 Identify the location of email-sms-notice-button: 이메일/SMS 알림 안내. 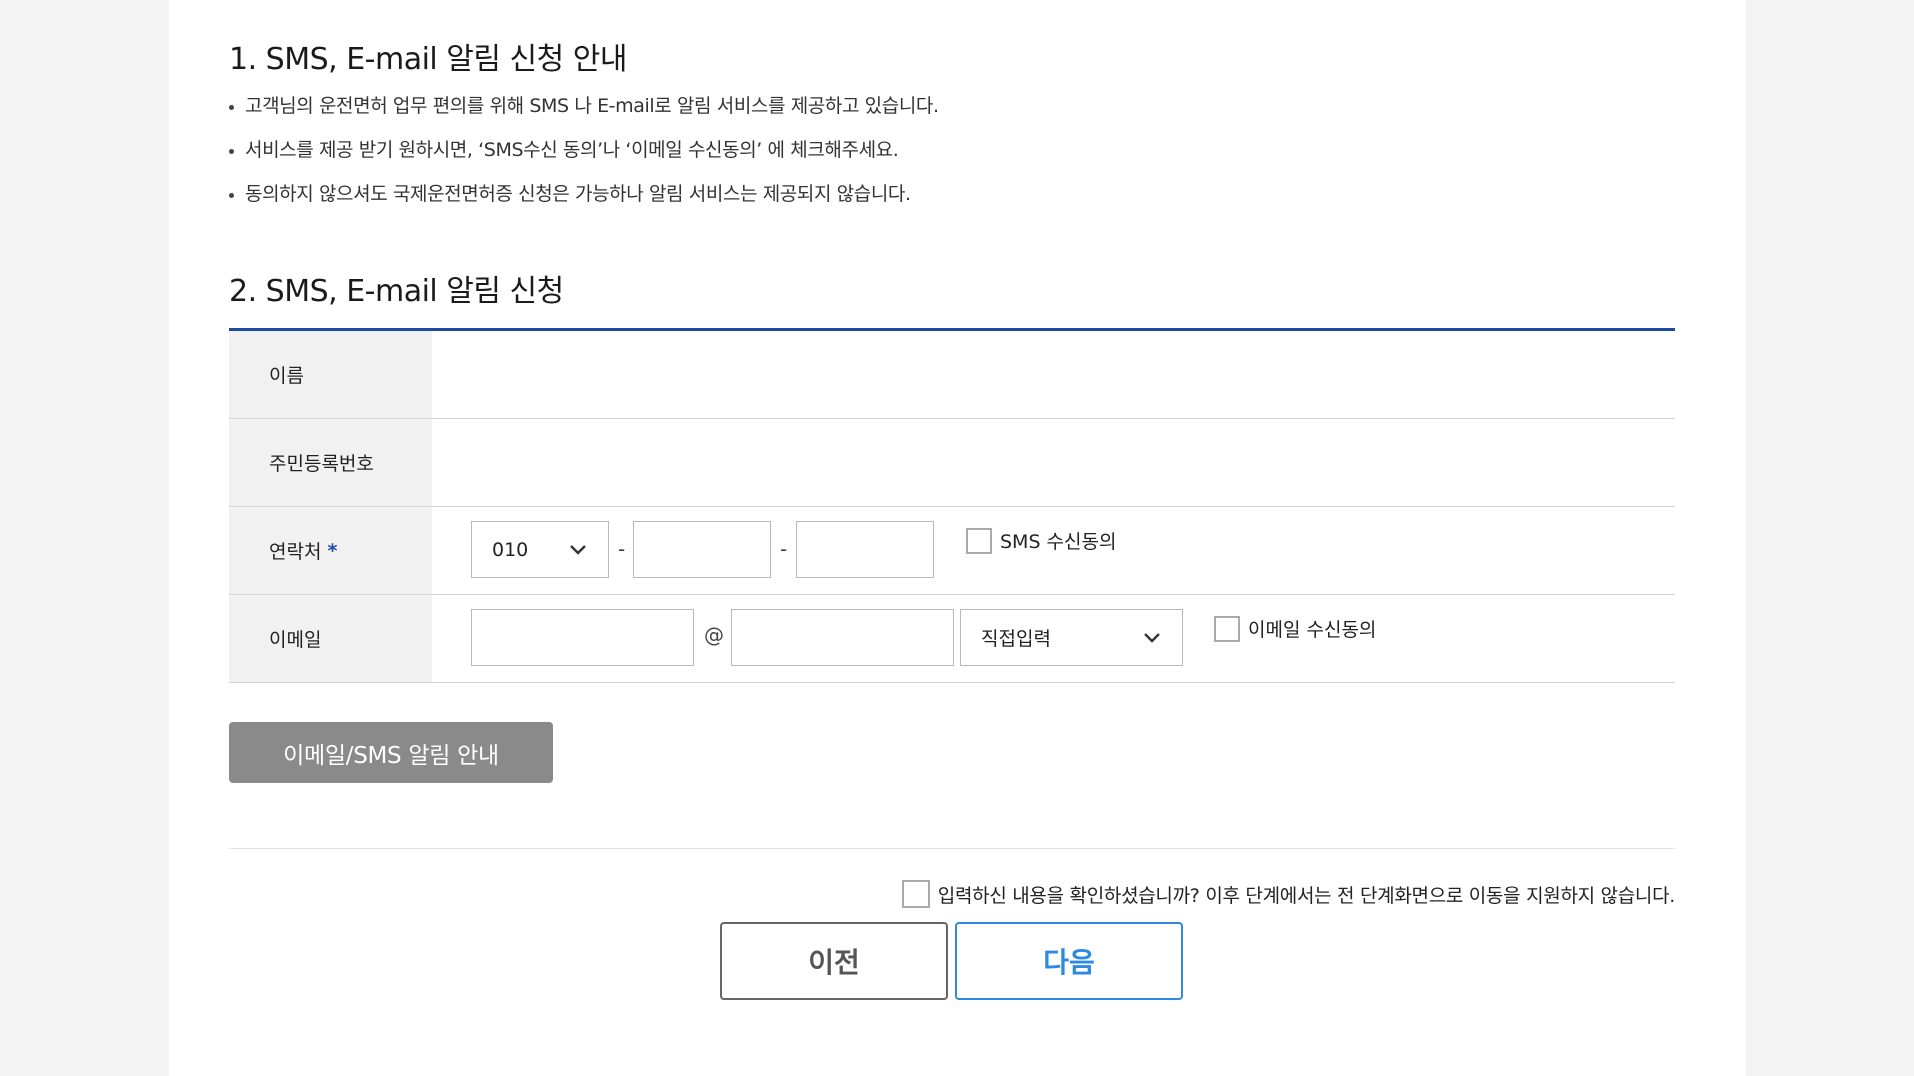
(391, 752).